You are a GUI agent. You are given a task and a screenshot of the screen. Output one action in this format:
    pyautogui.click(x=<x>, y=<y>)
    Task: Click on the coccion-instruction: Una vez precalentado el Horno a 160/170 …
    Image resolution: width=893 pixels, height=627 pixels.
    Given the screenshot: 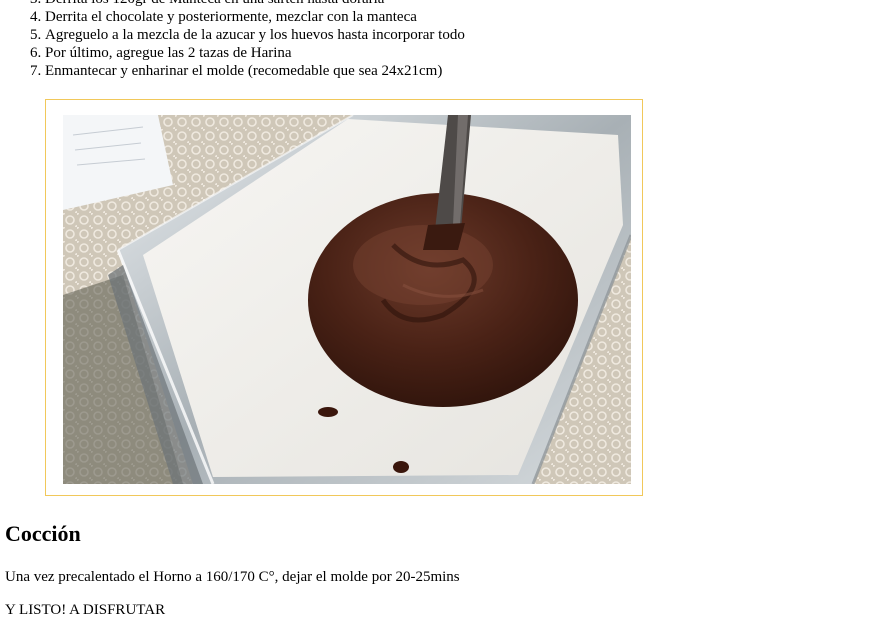 What is the action you would take?
    pyautogui.click(x=232, y=577)
    